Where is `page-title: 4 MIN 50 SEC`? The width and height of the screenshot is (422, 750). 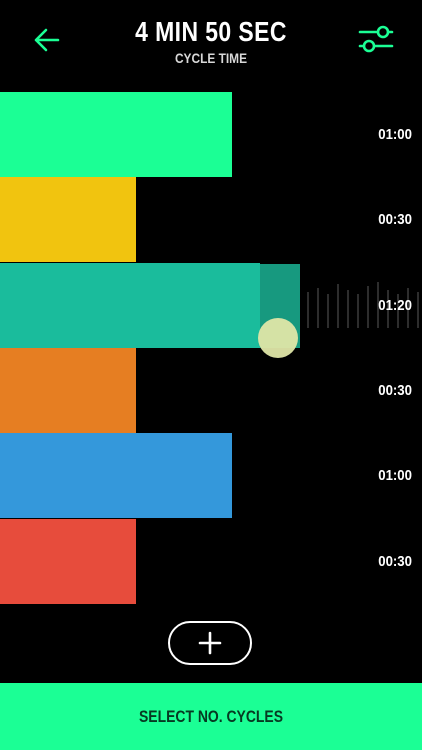
page-title: 4 MIN 50 SEC is located at coordinates (211, 31).